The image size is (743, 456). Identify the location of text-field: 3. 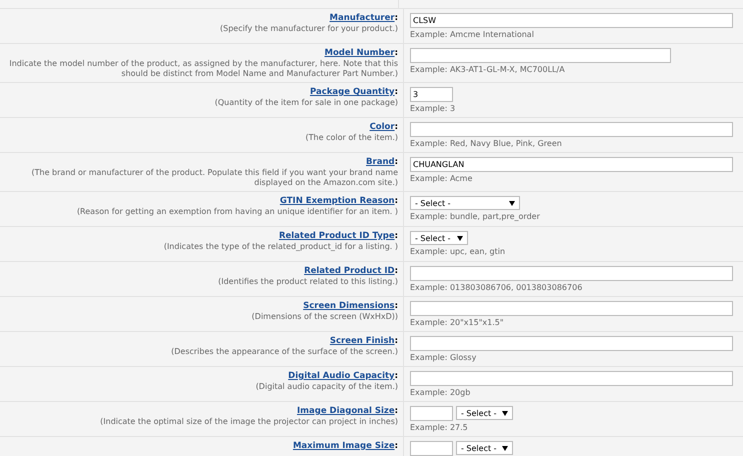
(431, 94).